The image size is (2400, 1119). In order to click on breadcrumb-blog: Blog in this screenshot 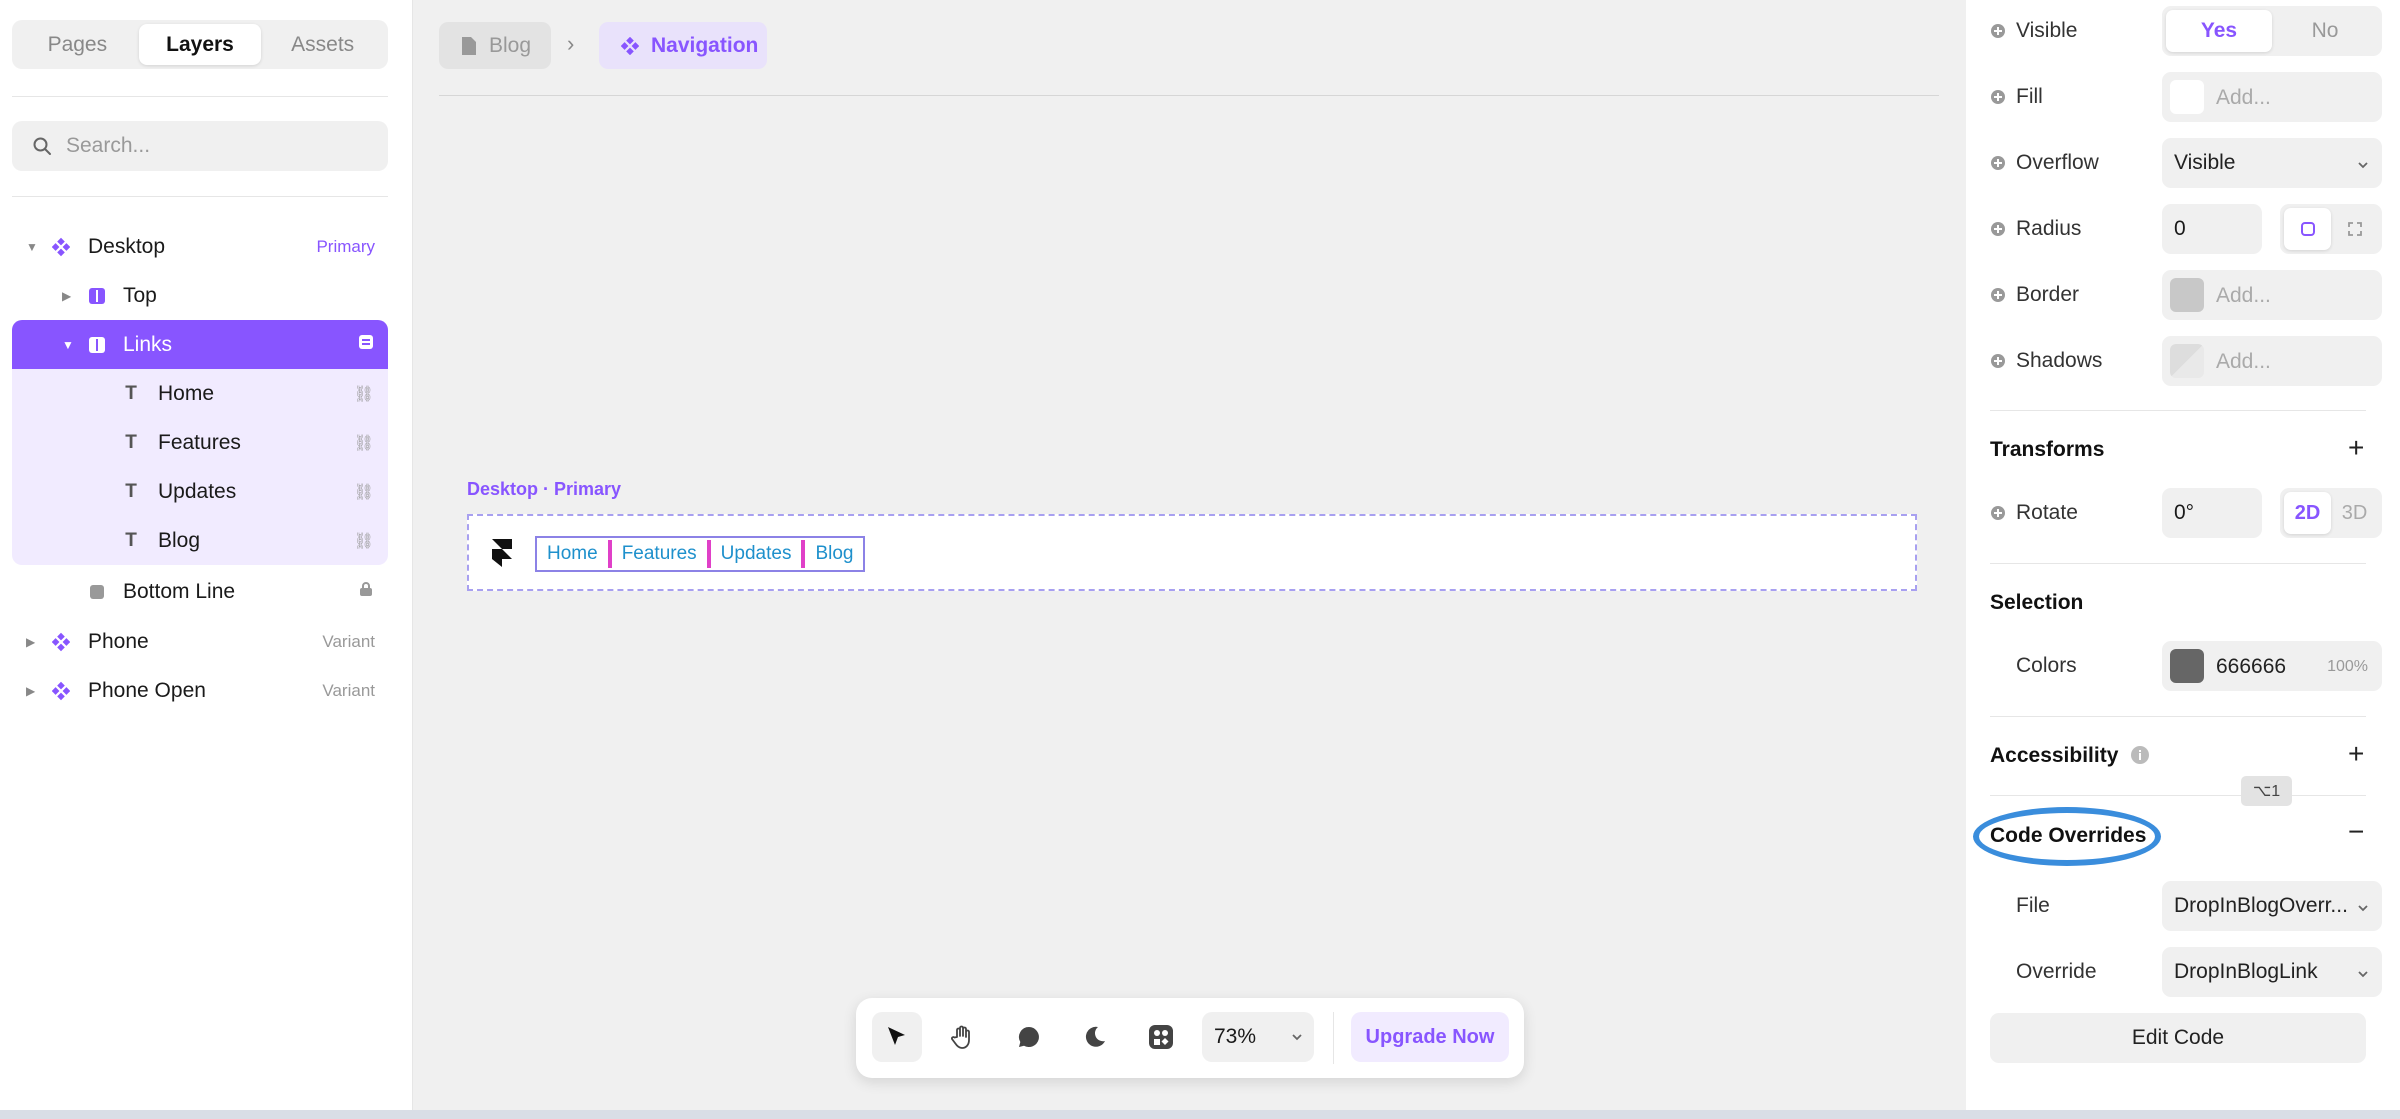, I will do `click(495, 45)`.